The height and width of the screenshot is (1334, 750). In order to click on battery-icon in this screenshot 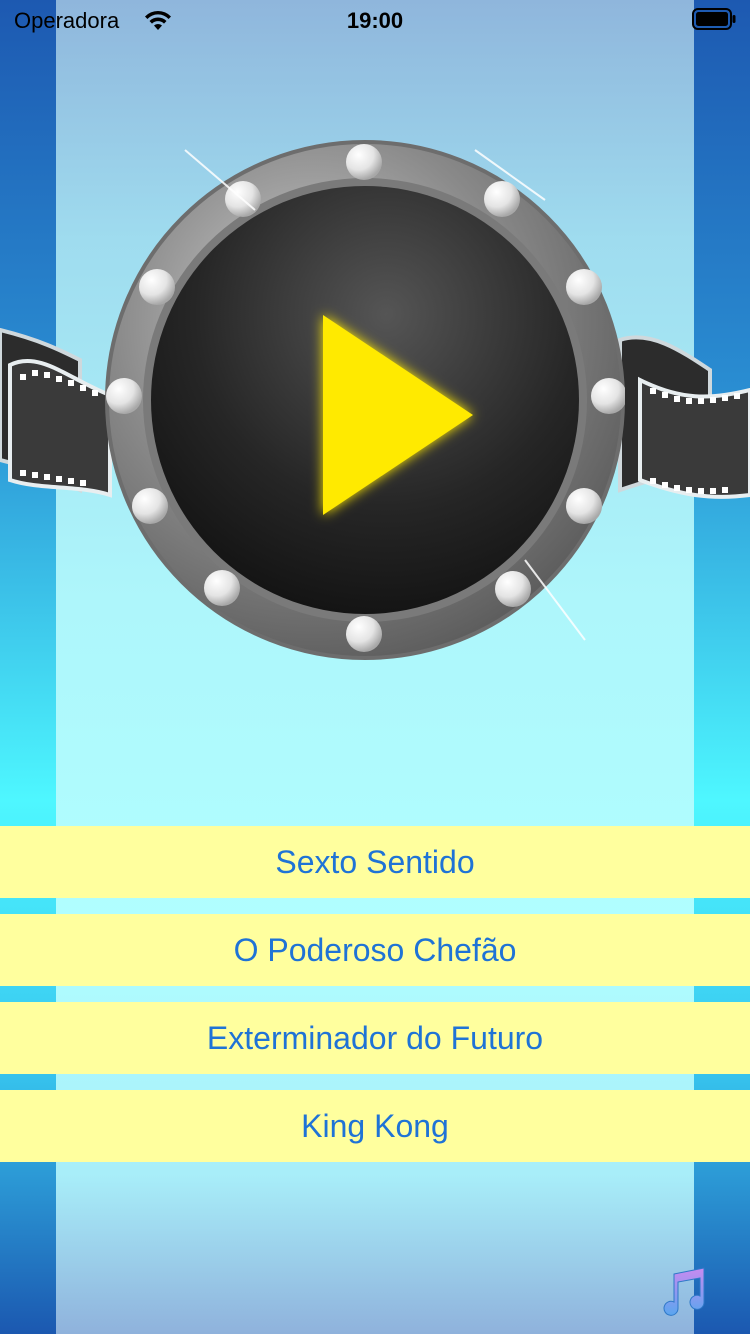, I will do `click(714, 19)`.